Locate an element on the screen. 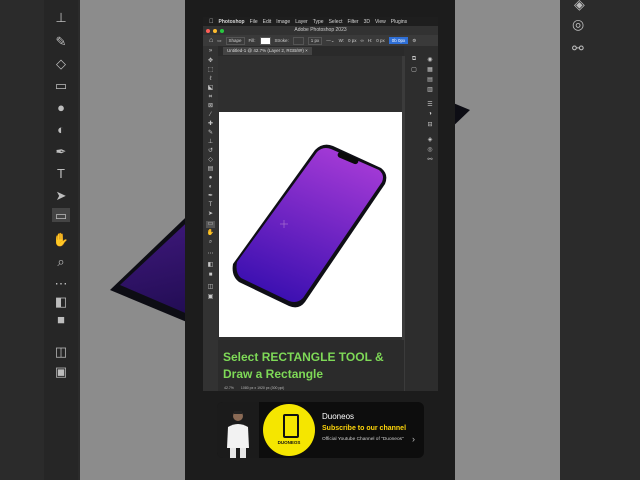 The image size is (640, 480). channel-logo: DUONEOS is located at coordinates (289, 430).